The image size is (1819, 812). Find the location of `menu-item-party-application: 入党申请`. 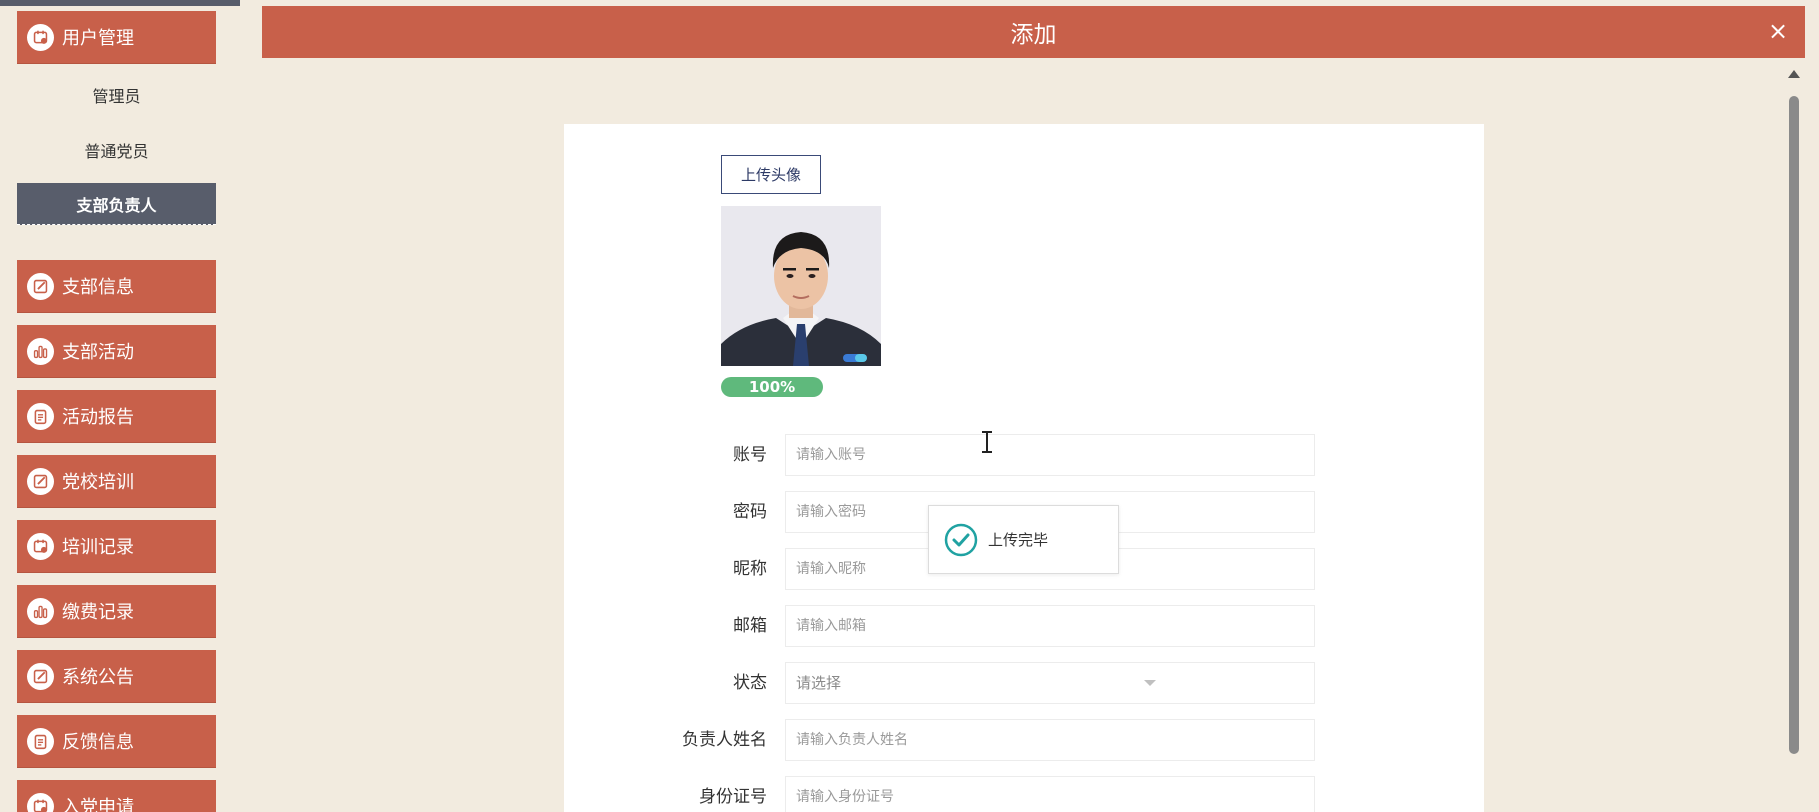

menu-item-party-application: 入党申请 is located at coordinates (116, 796).